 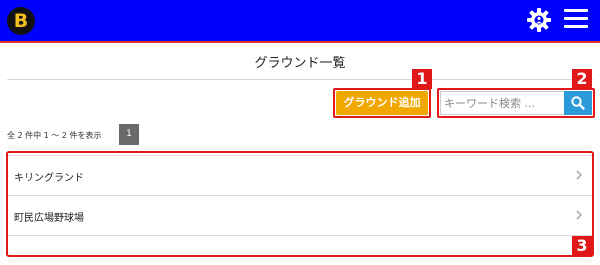 I want to click on settings-gear-icon, so click(x=539, y=20).